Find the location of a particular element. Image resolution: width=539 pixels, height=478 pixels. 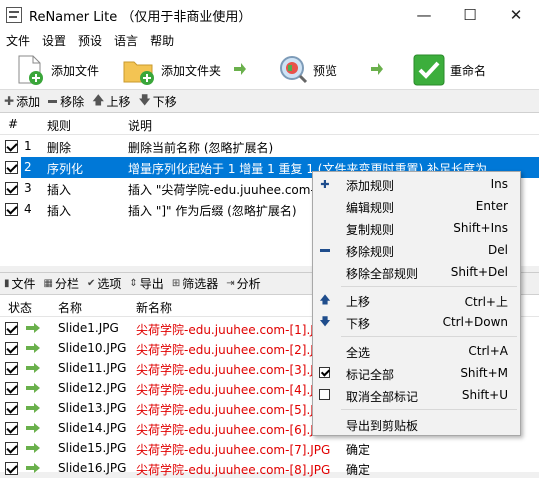

menu-duplicate-rule: 复制规则 Shift+Ins is located at coordinates (416, 228).